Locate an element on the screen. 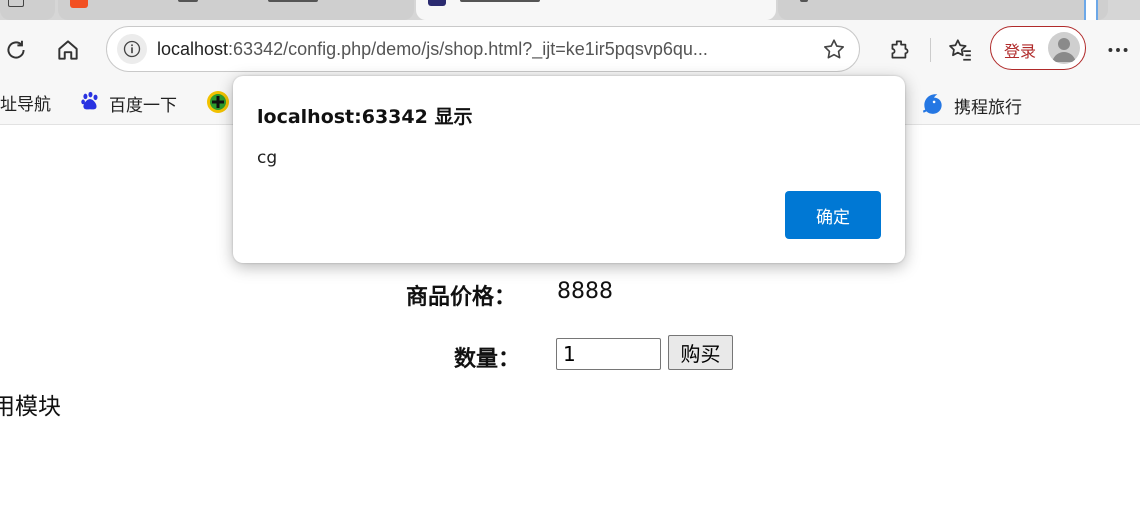 The image size is (1140, 522). bookmark-label: 携程旅行 is located at coordinates (988, 108).